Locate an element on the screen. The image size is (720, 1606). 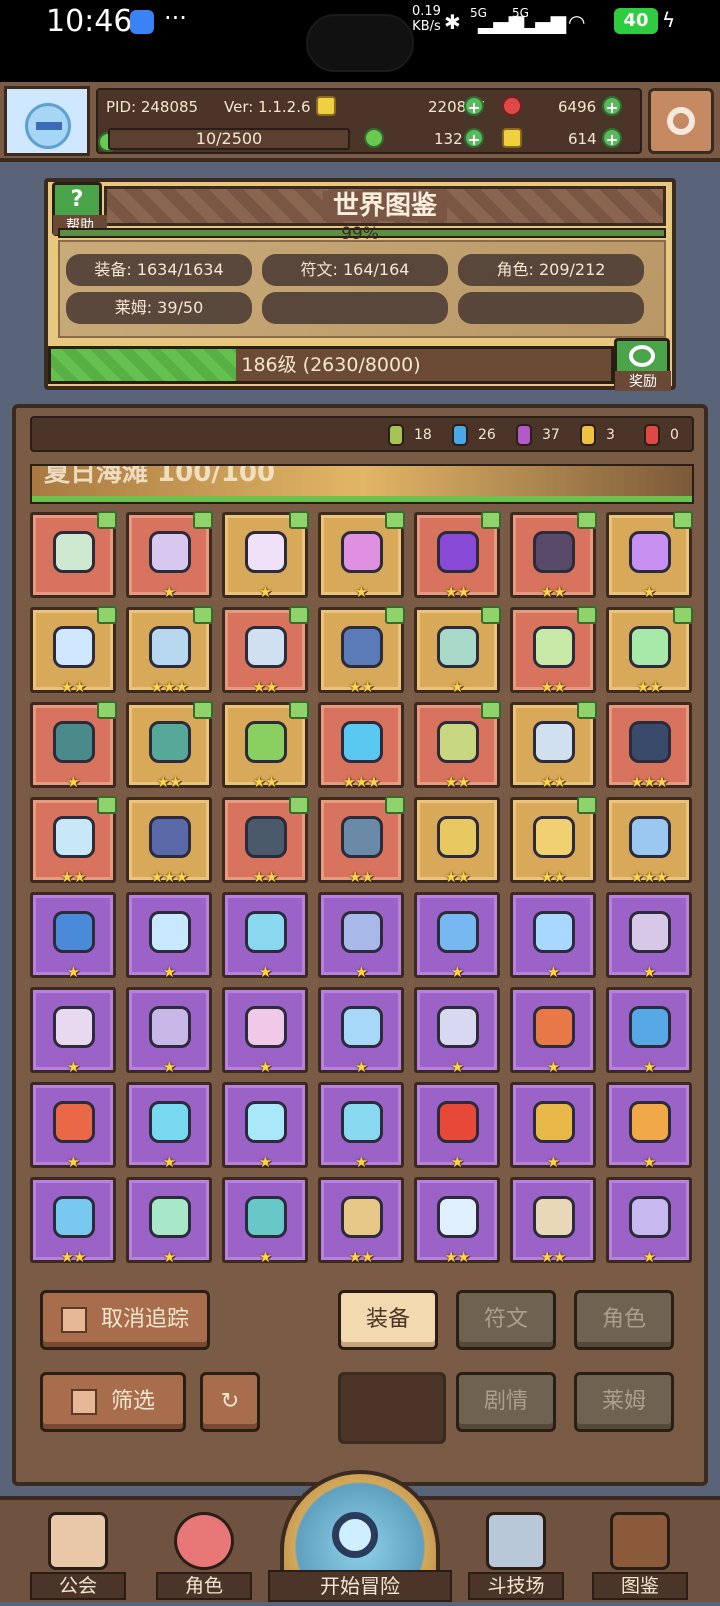
untrack-button: 取消追踪 is located at coordinates (125, 1320).